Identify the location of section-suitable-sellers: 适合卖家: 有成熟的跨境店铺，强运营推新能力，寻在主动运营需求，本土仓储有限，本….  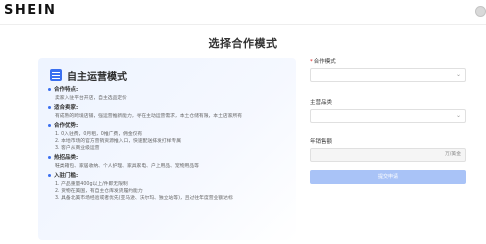
(170, 112).